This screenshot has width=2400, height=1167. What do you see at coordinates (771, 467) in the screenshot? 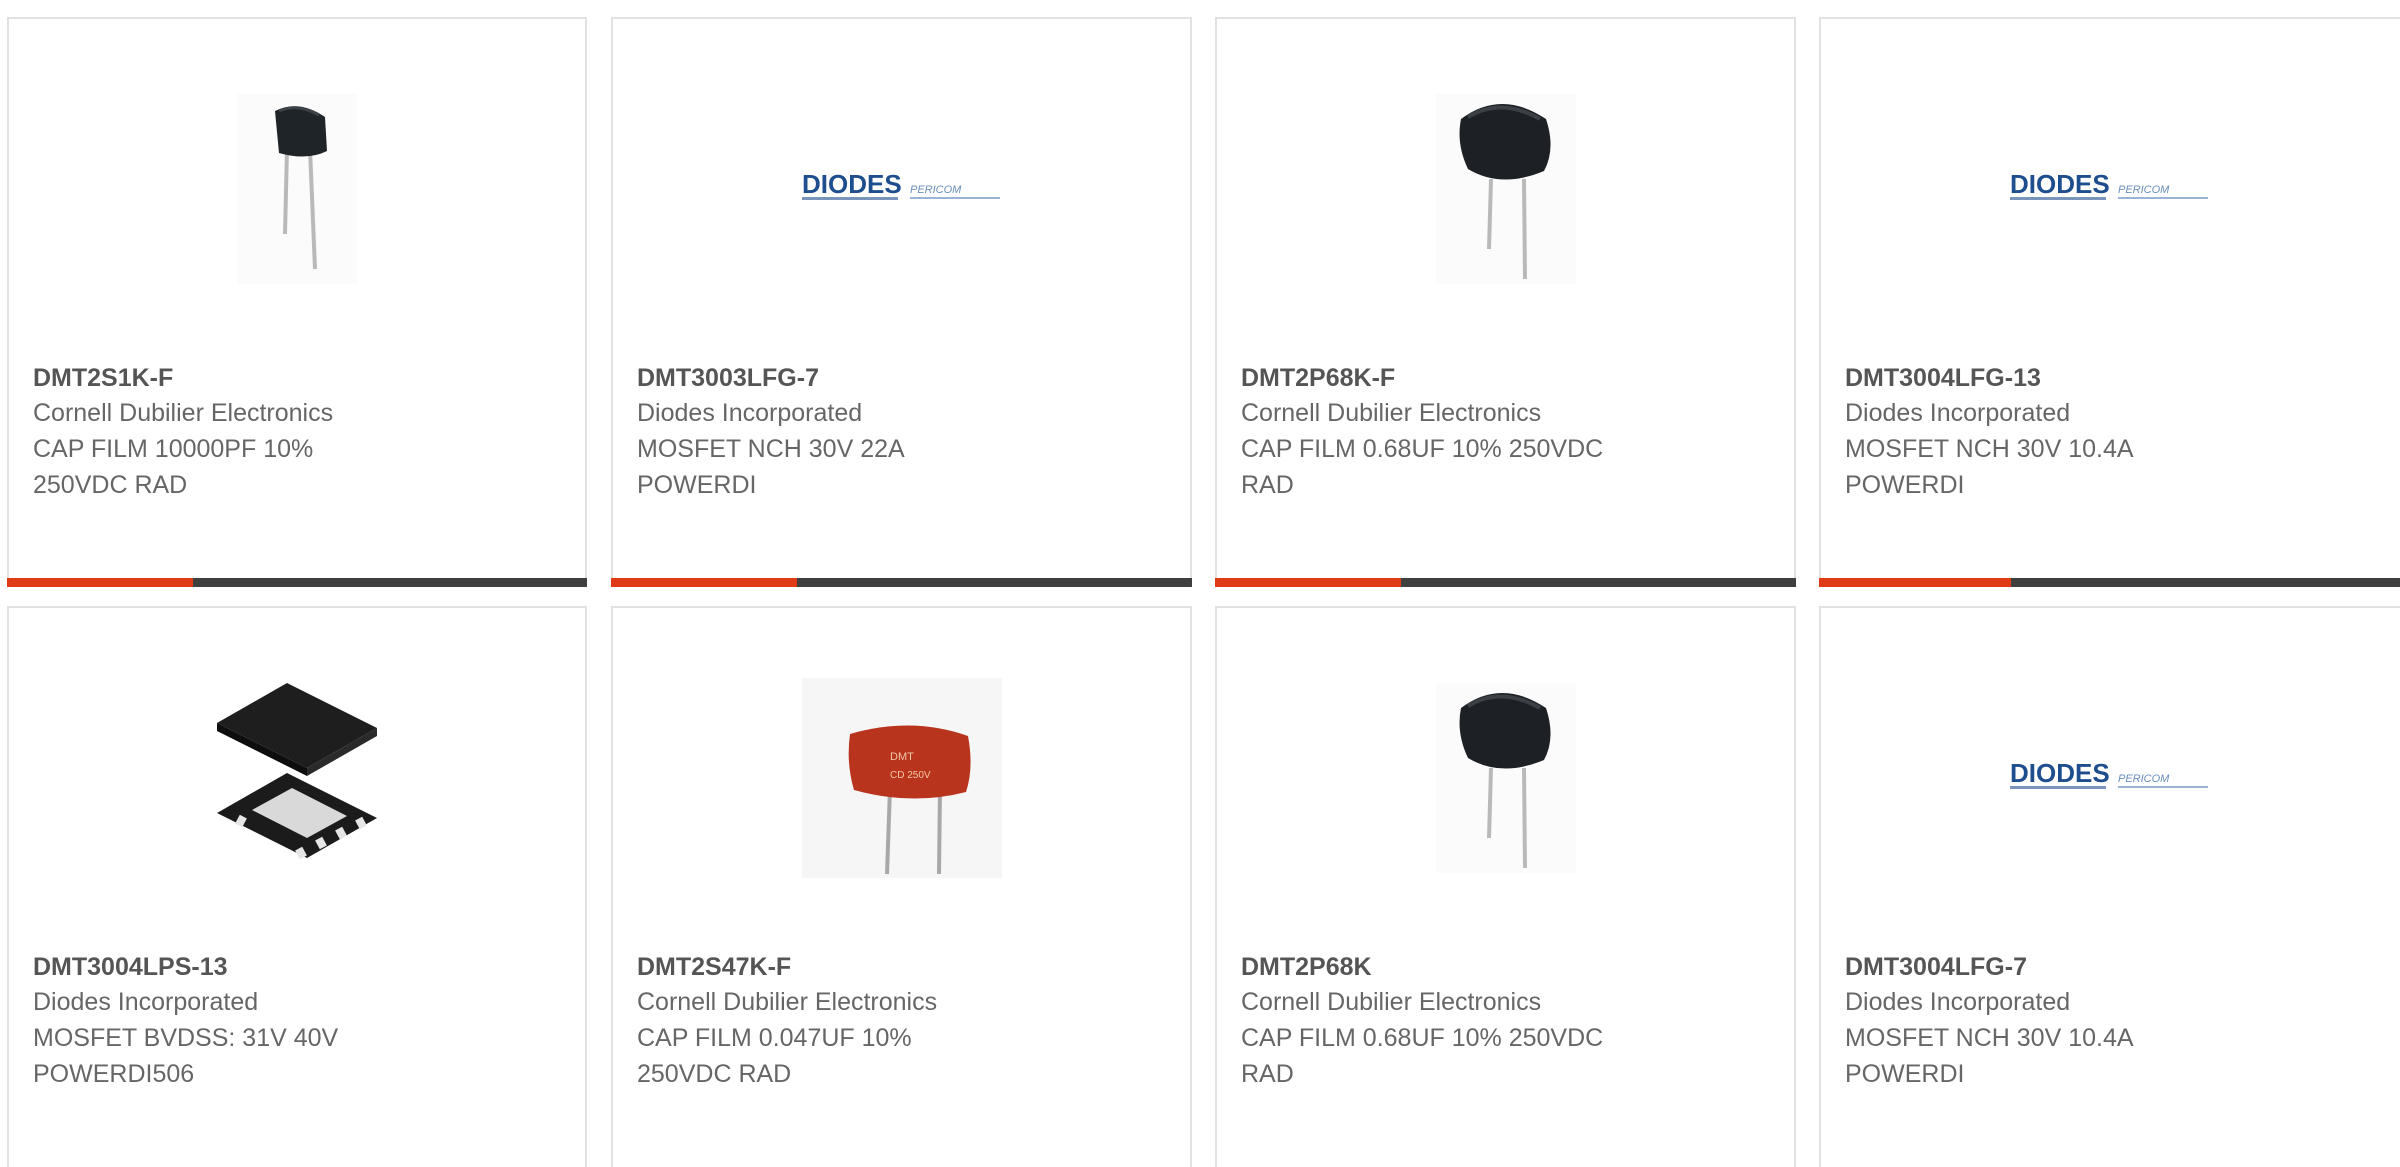
I see `description: MOSFET NCH 30V 22A POWERDI` at bounding box center [771, 467].